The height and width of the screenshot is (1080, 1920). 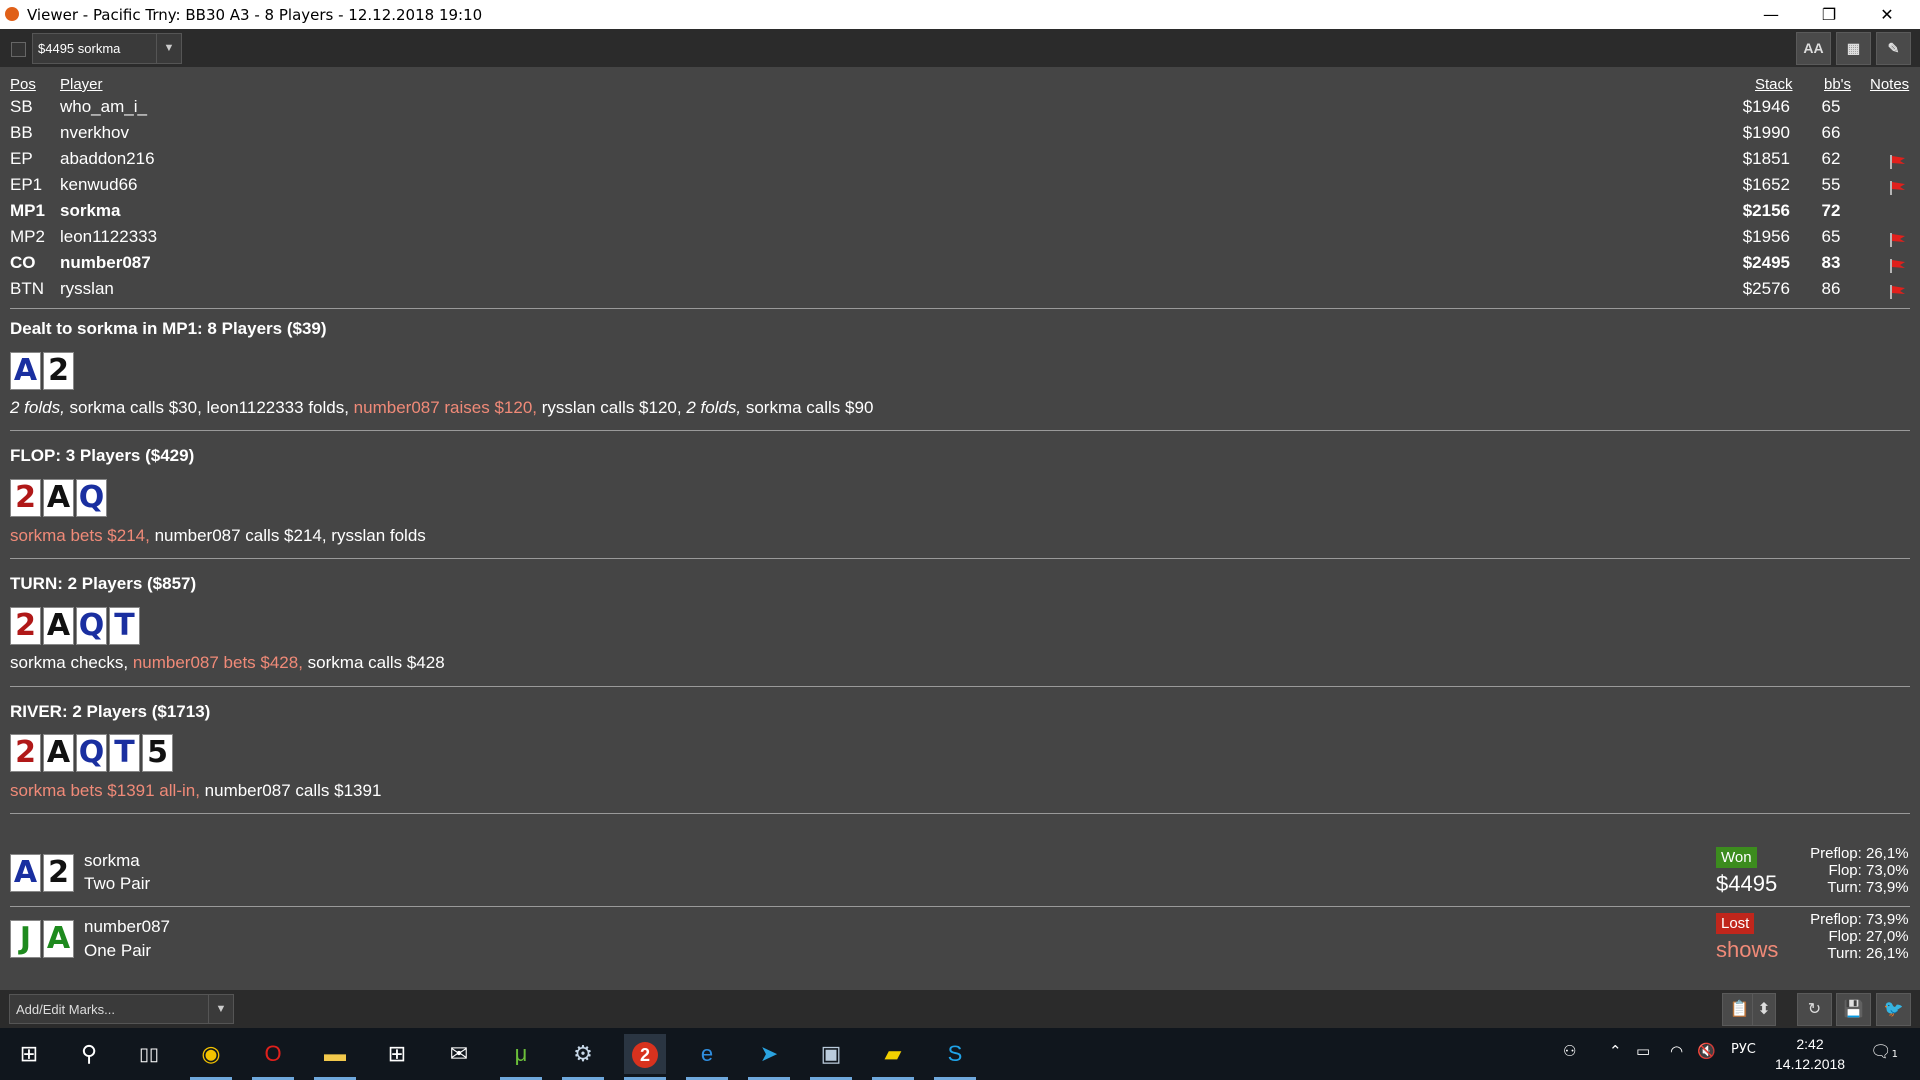 I want to click on result-cards: JA, so click(x=43, y=939).